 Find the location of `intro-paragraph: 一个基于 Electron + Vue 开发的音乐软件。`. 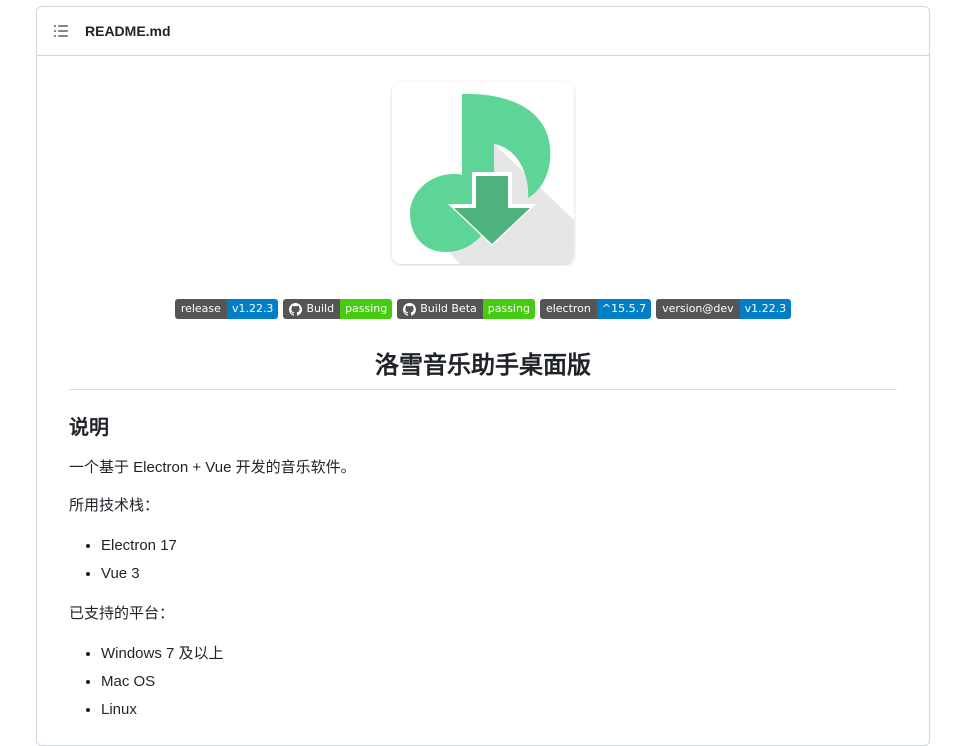

intro-paragraph: 一个基于 Electron + Vue 开发的音乐软件。 is located at coordinates (212, 467).